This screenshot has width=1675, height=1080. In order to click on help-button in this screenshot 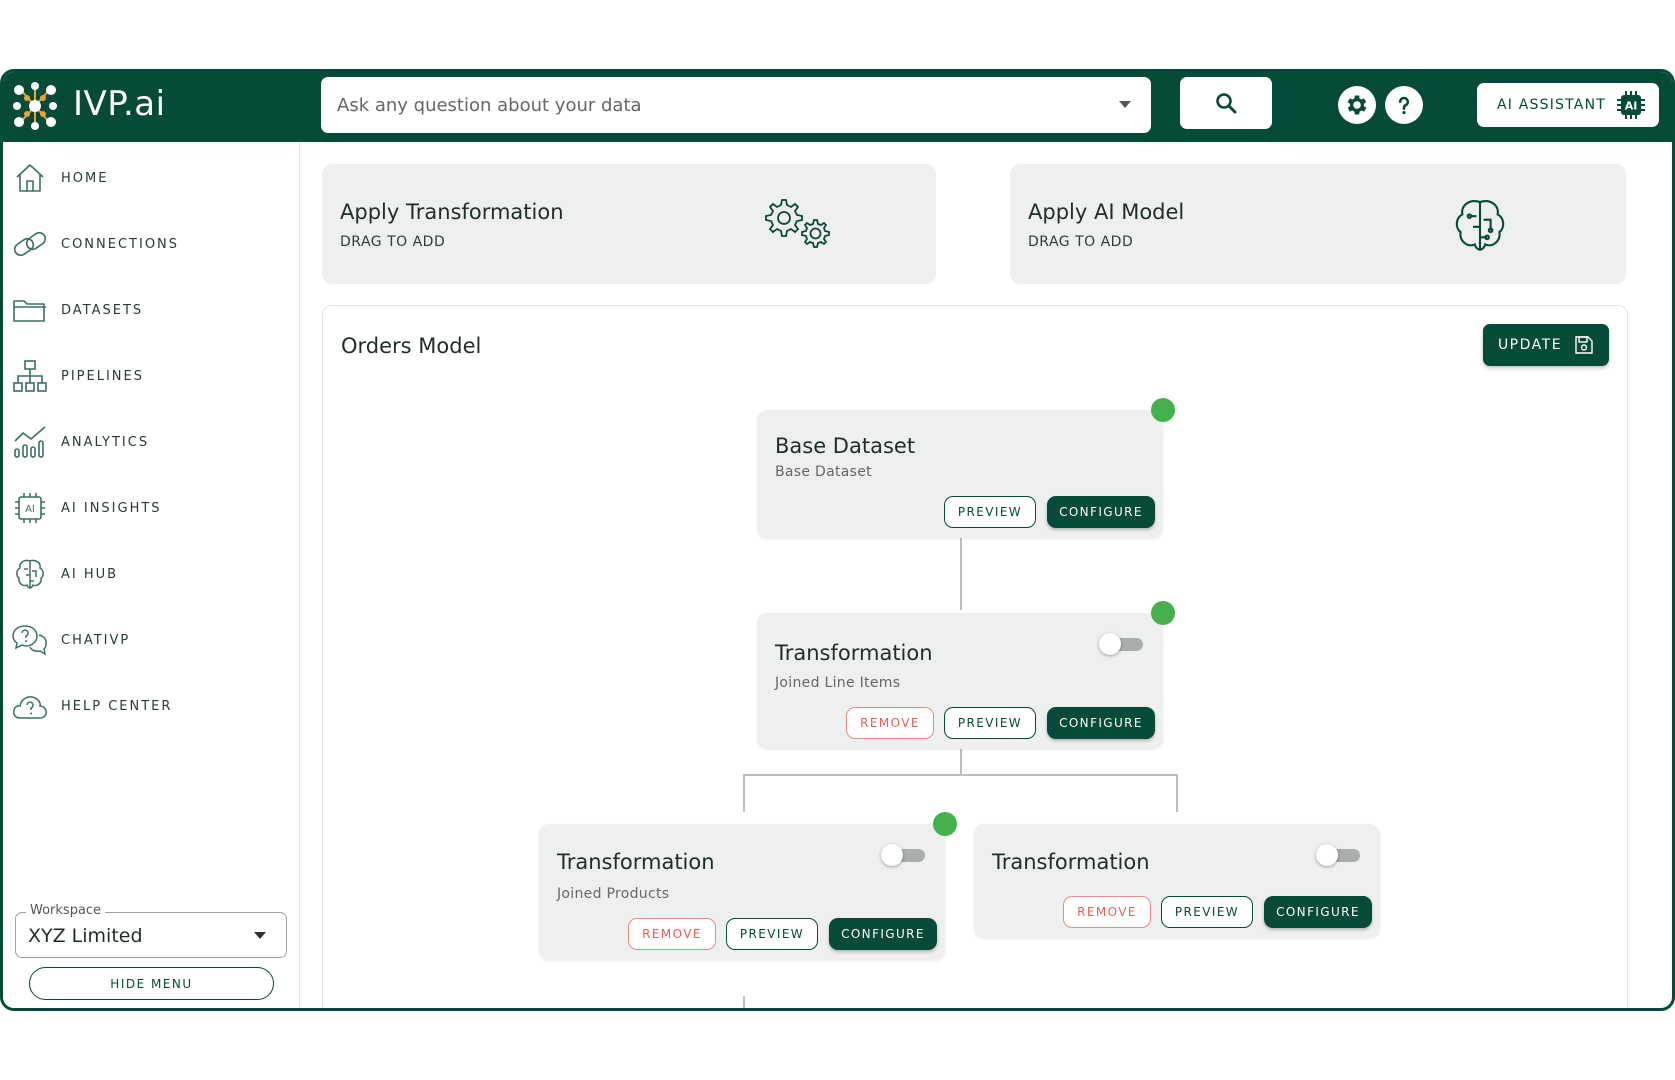, I will do `click(1404, 105)`.